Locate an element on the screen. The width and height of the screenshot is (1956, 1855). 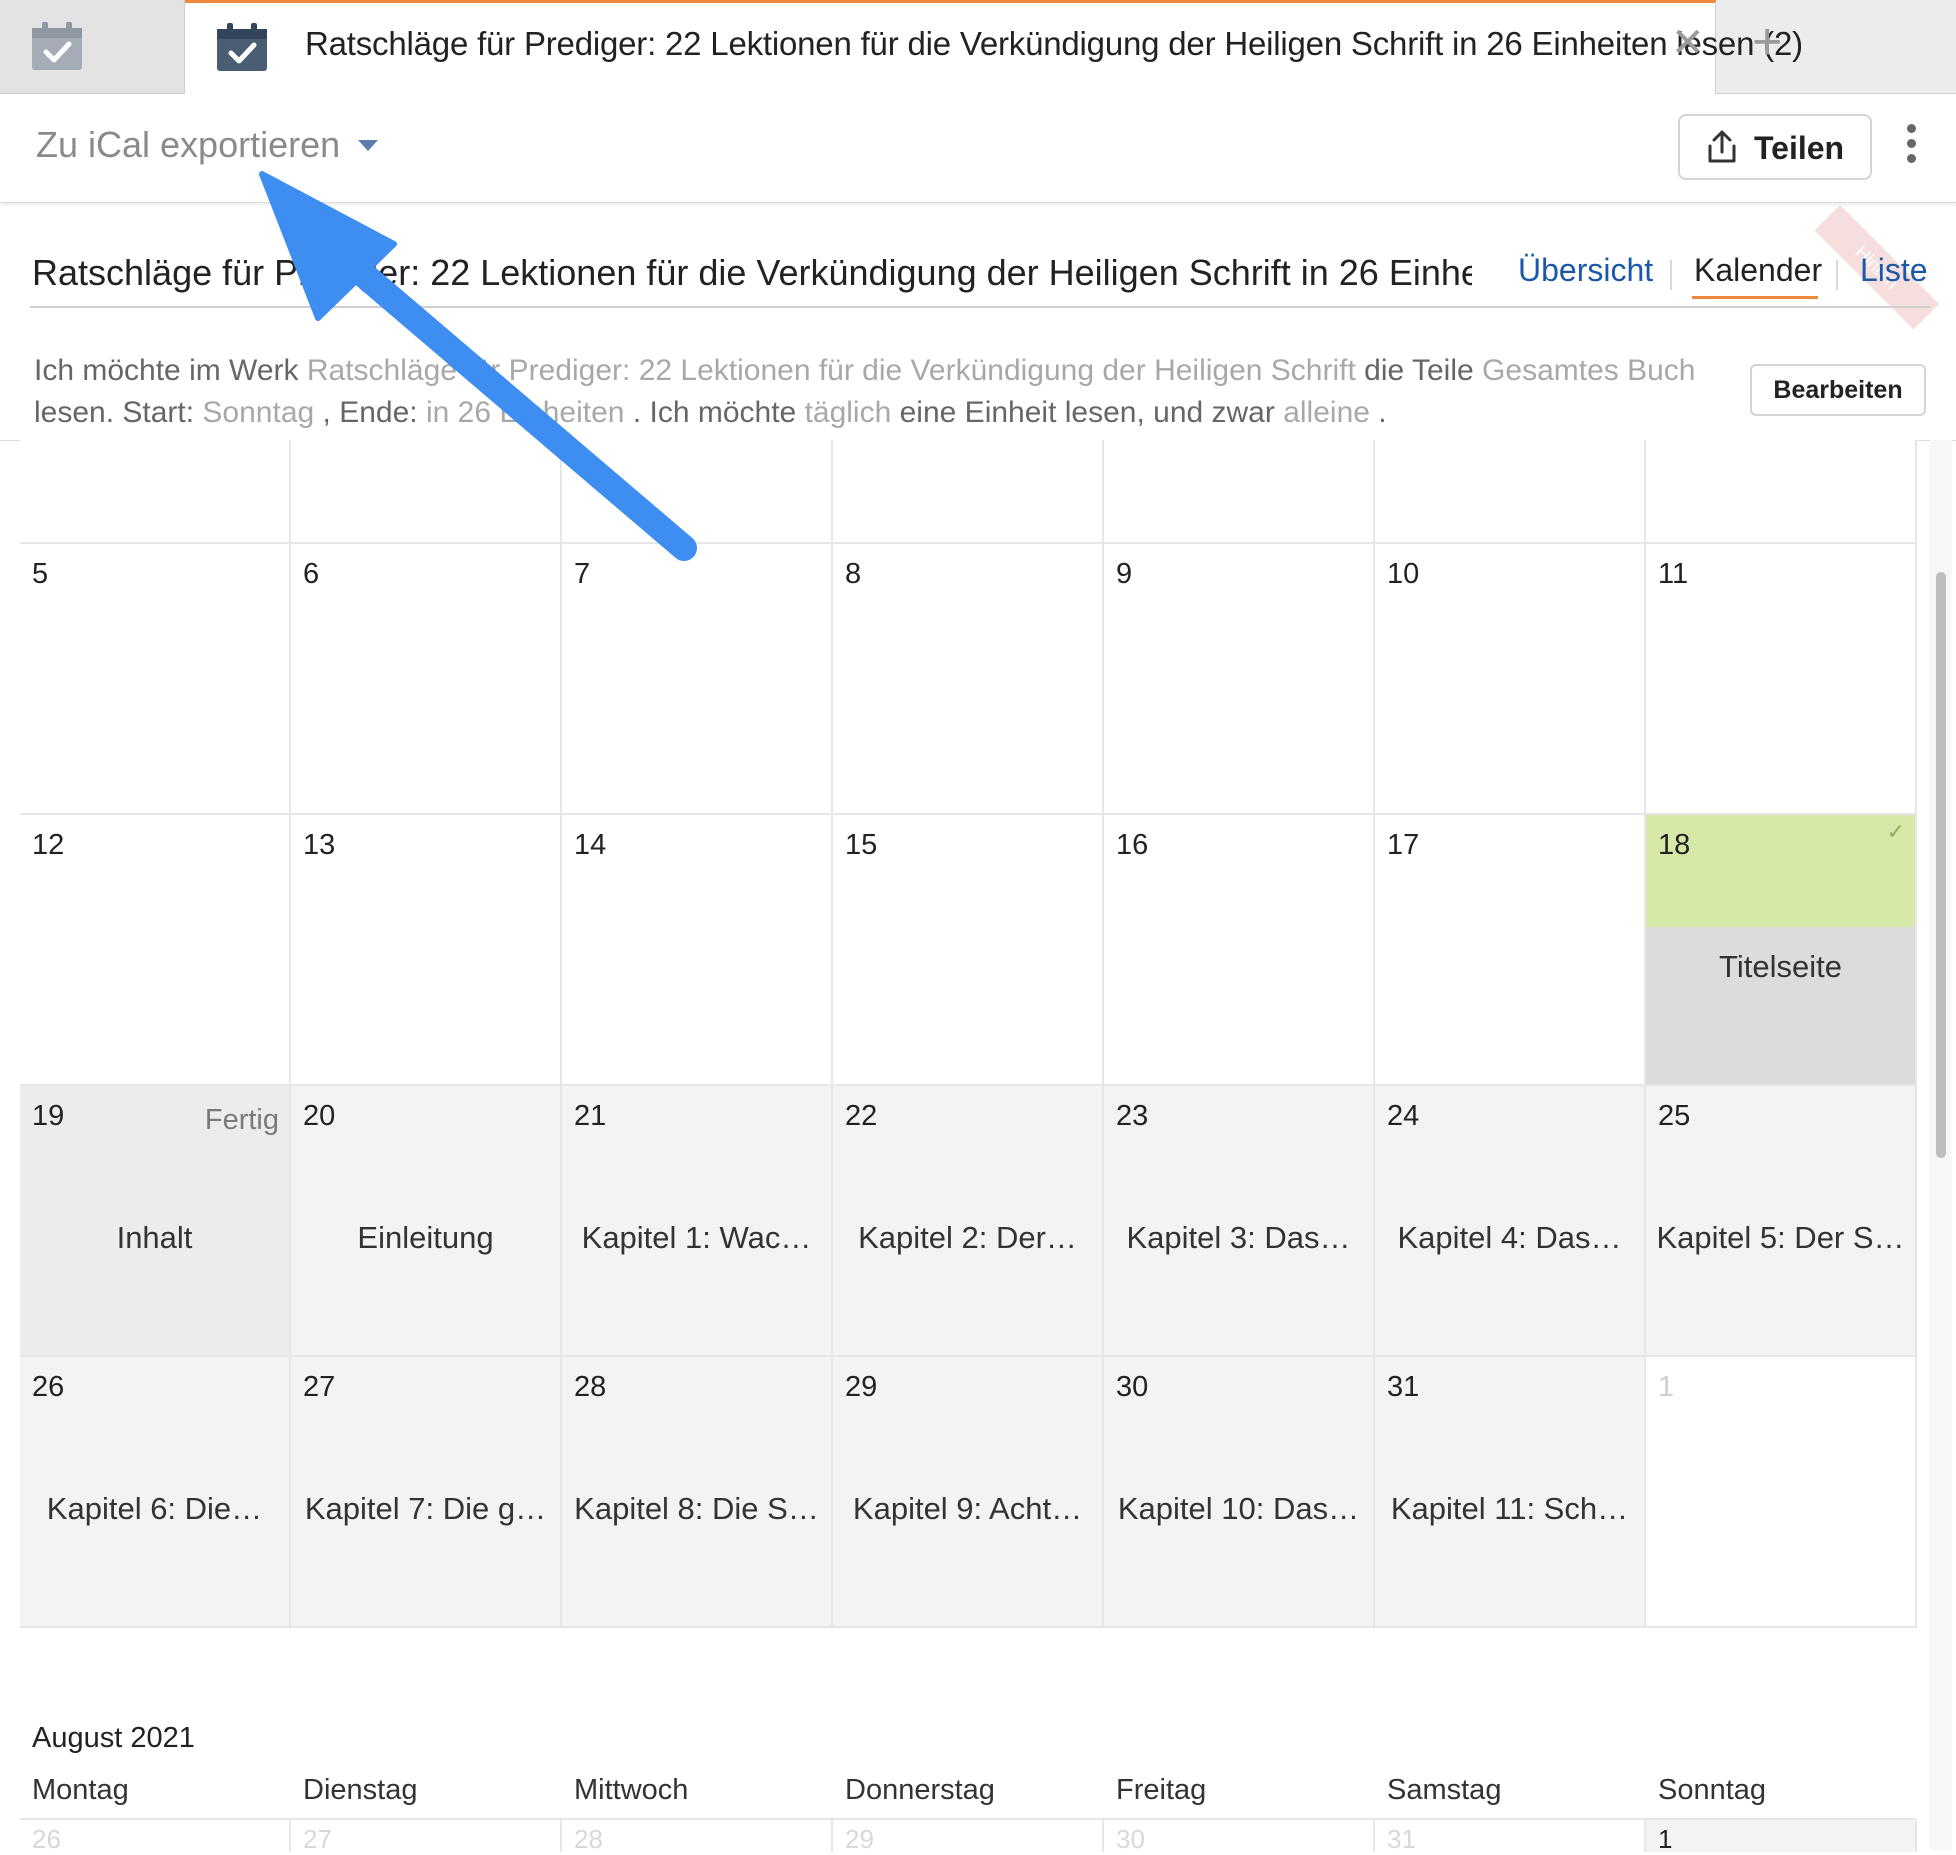
day-number: 12 is located at coordinates (48, 845).